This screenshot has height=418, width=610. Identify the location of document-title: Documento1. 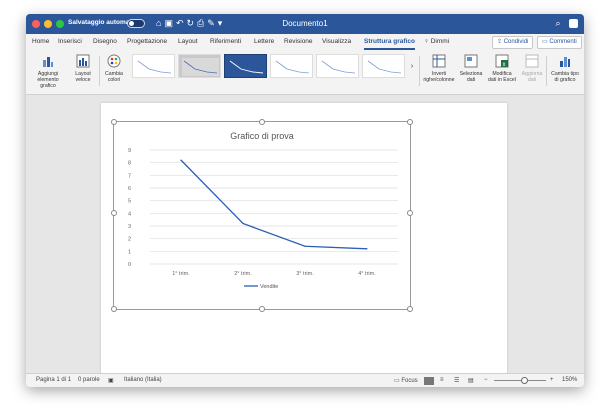
(305, 23).